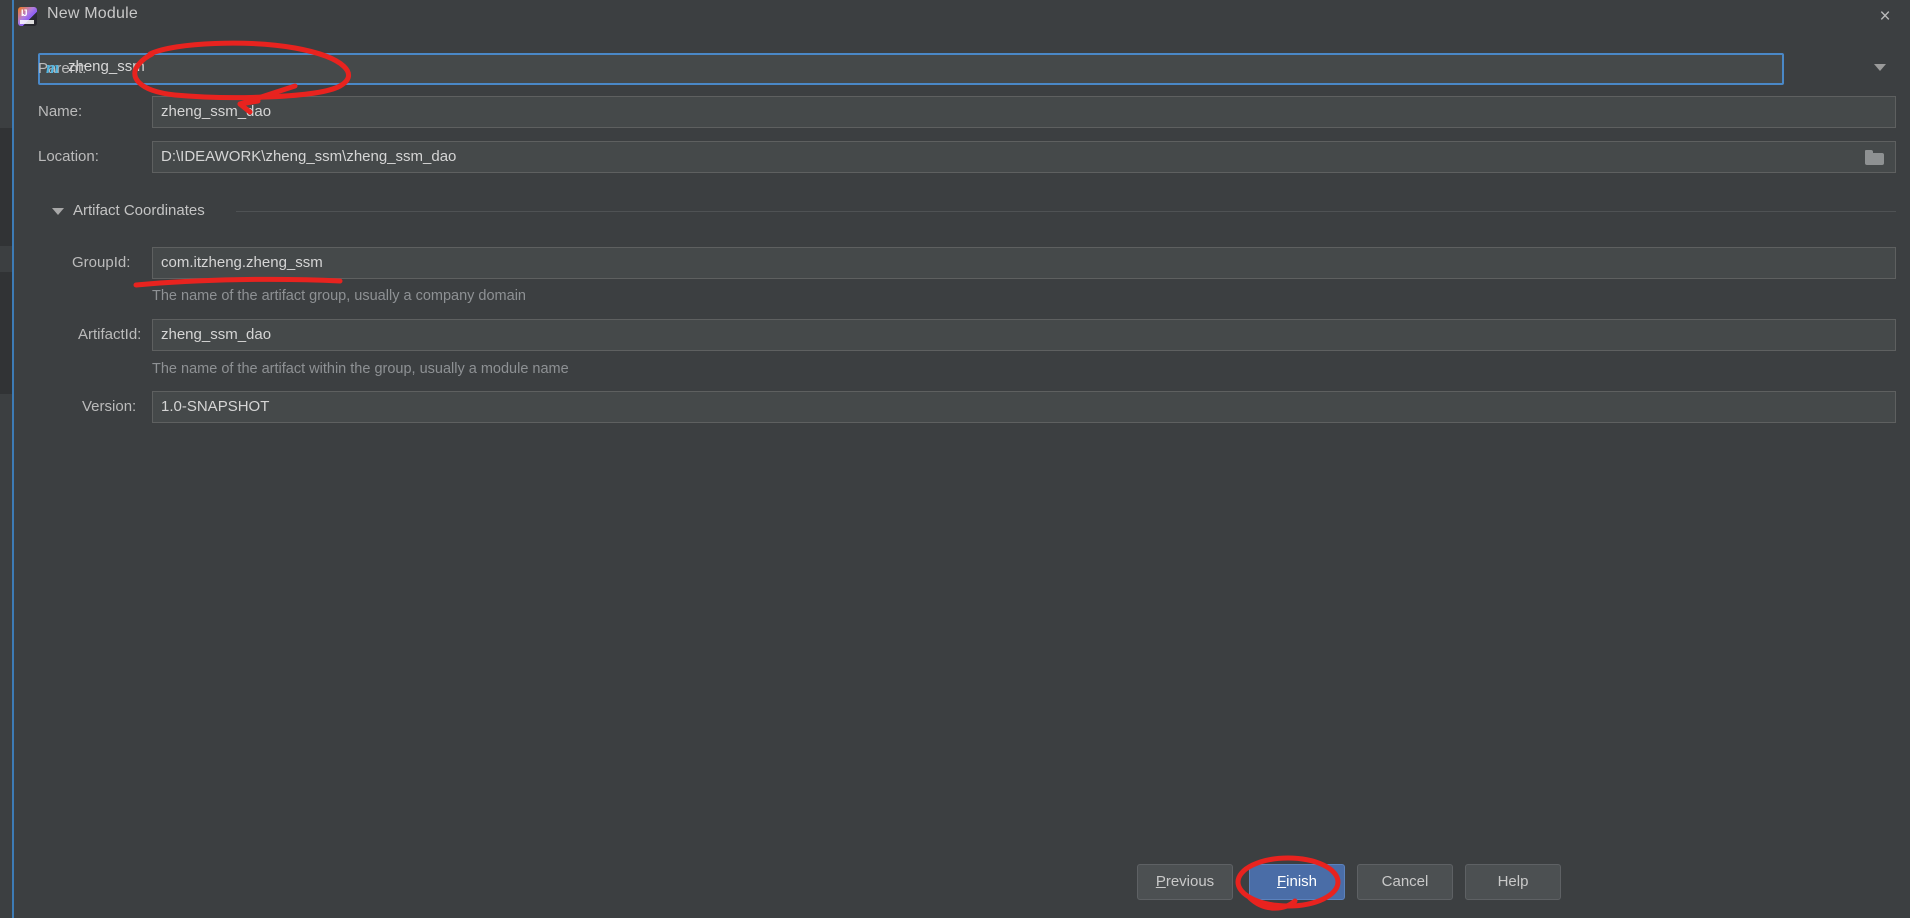 Image resolution: width=1910 pixels, height=918 pixels. Describe the element at coordinates (1024, 263) in the screenshot. I see `groupid-input: com.itzheng.zheng_ssm` at that location.